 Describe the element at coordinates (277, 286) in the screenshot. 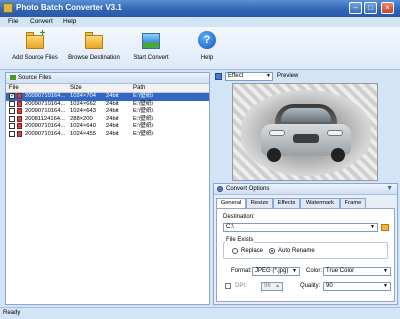

I see `spinner-arrow-icon: ▲` at that location.